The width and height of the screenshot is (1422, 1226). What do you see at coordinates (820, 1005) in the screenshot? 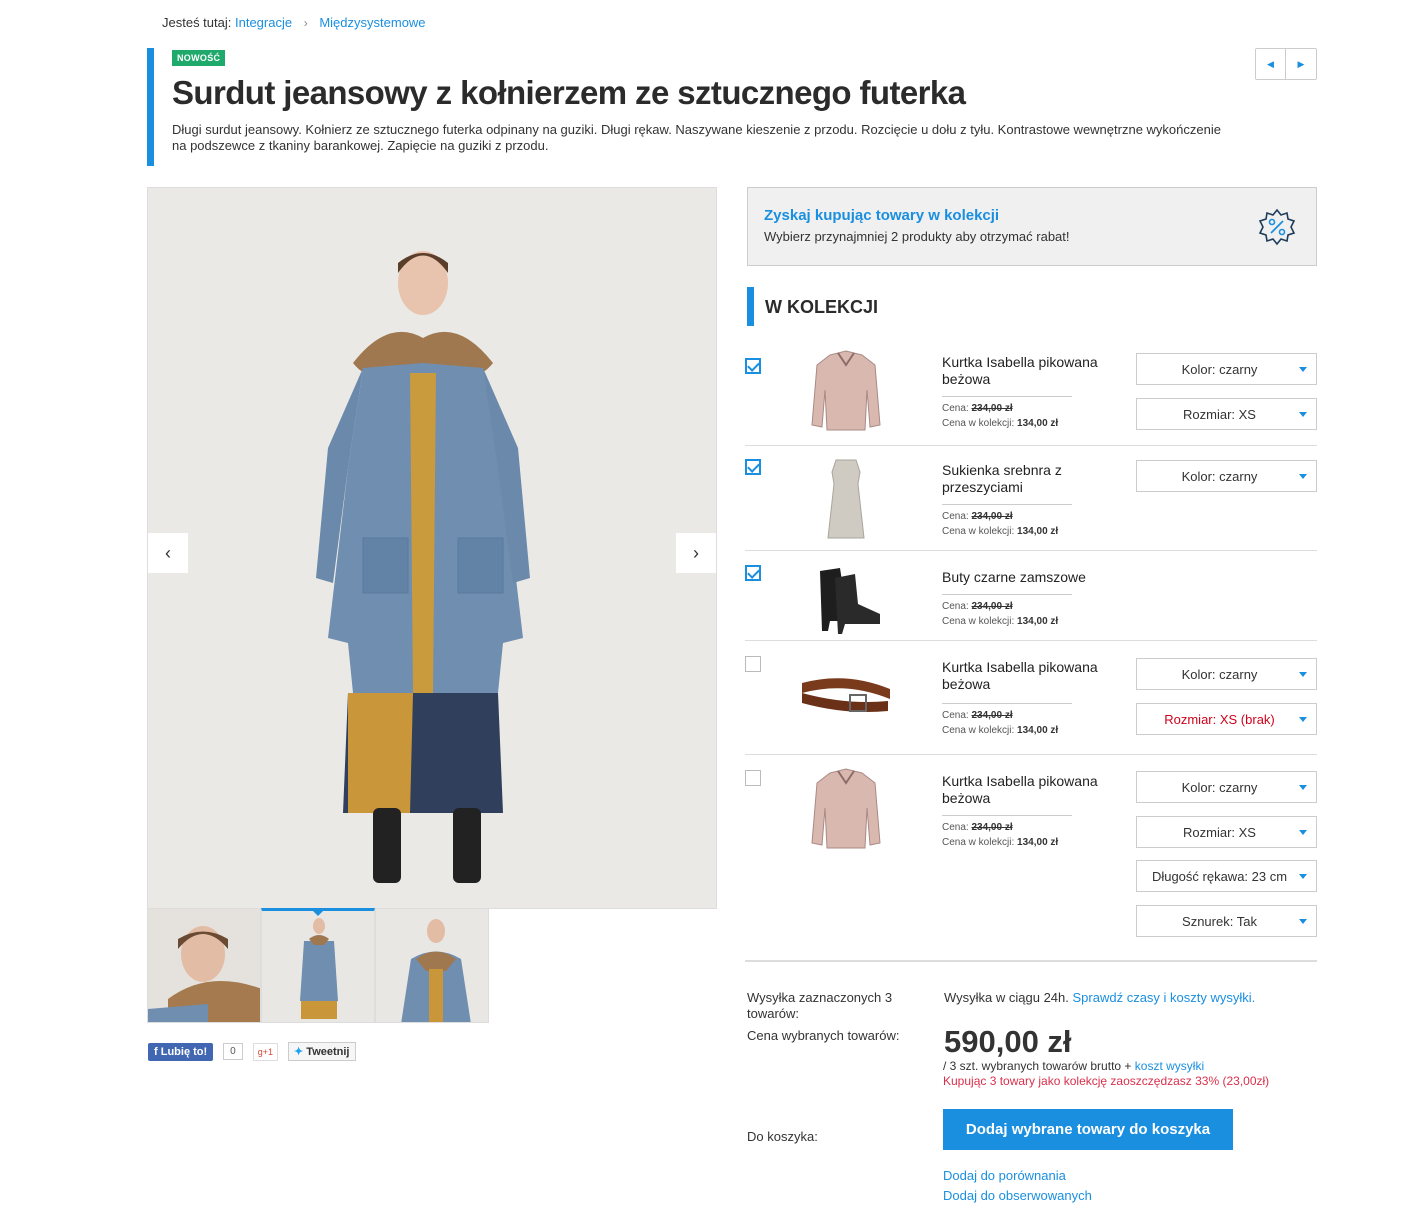
I see `shipping-label: Wysyłka zaznaczonych 3 towarów:` at bounding box center [820, 1005].